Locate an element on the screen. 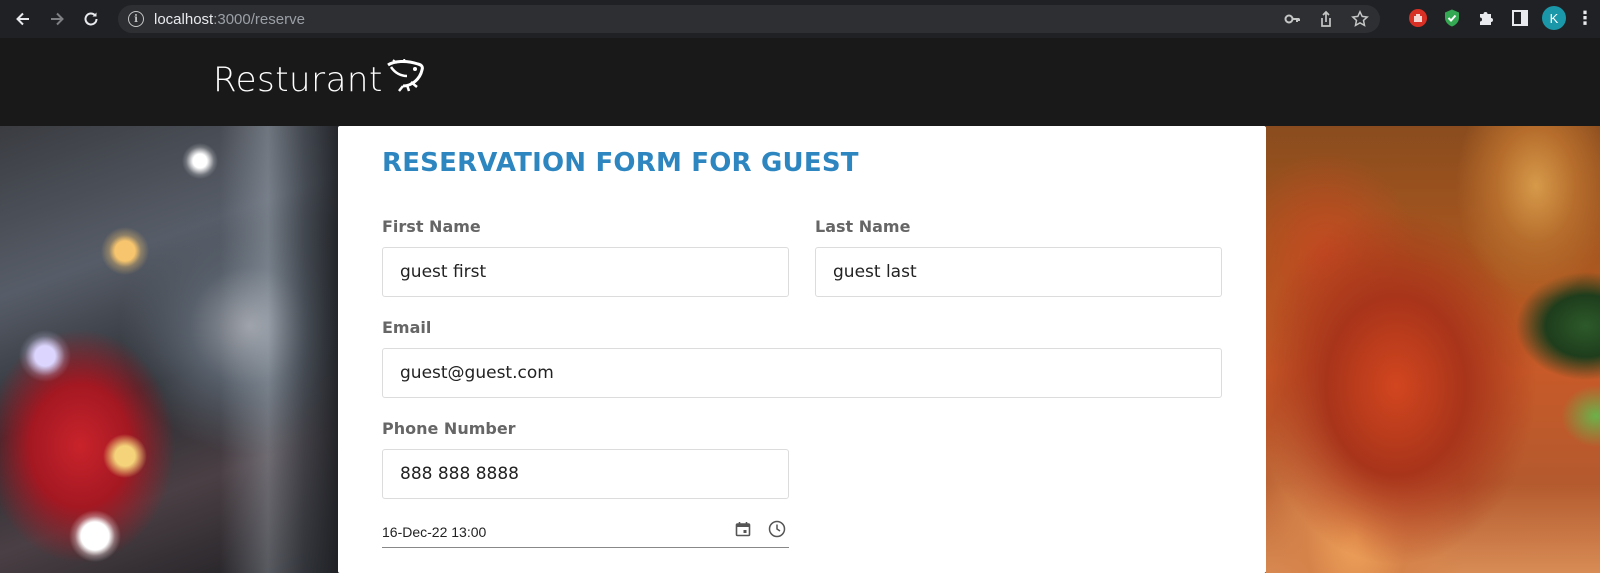 The width and height of the screenshot is (1600, 573). site-logo: Resturant is located at coordinates (319, 79).